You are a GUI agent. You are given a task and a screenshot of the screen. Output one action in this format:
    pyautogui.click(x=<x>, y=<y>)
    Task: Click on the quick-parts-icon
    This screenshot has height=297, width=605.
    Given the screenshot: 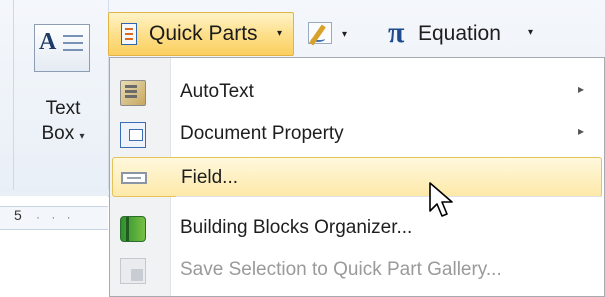 What is the action you would take?
    pyautogui.click(x=129, y=34)
    